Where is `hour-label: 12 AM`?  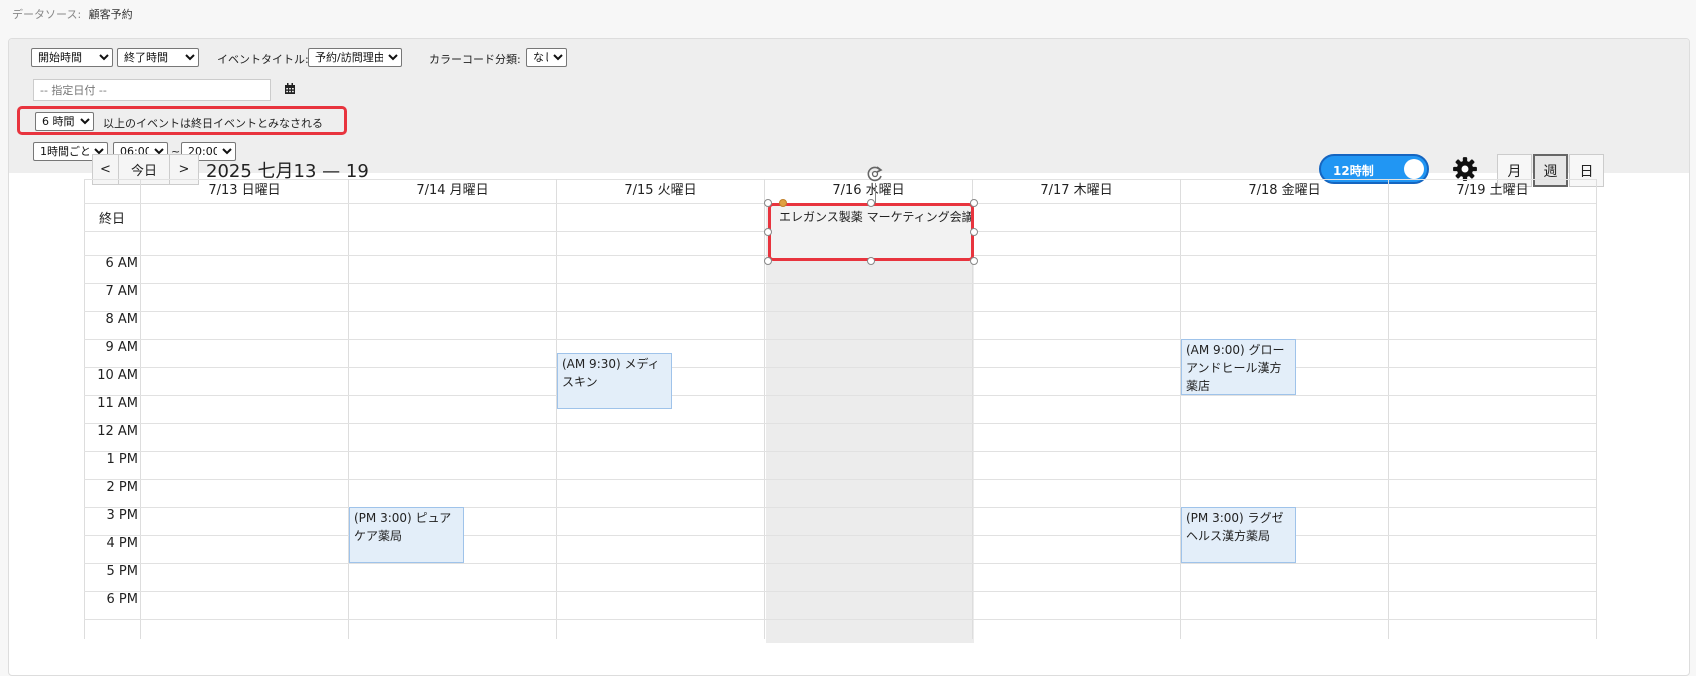
hour-label: 12 AM is located at coordinates (117, 431).